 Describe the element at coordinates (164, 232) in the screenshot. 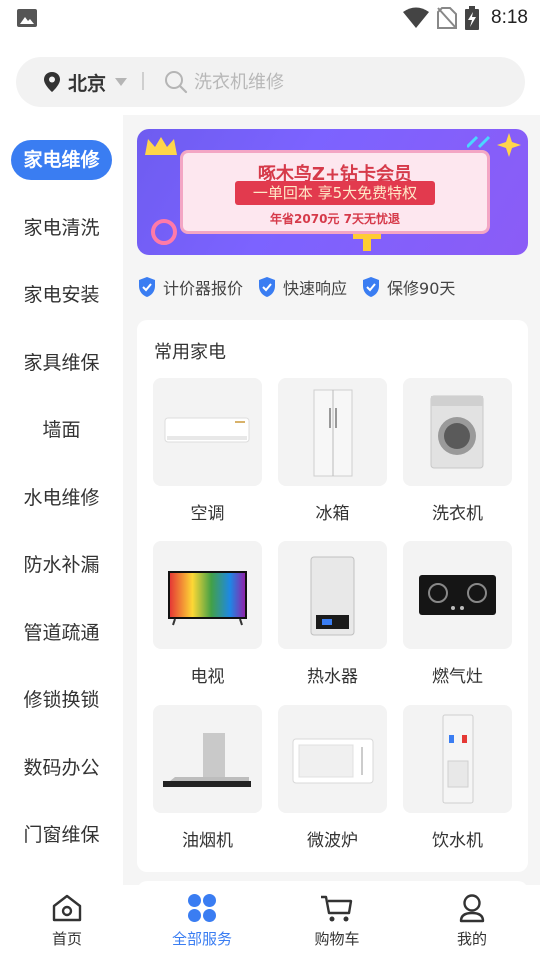

I see `ring-decoration` at that location.